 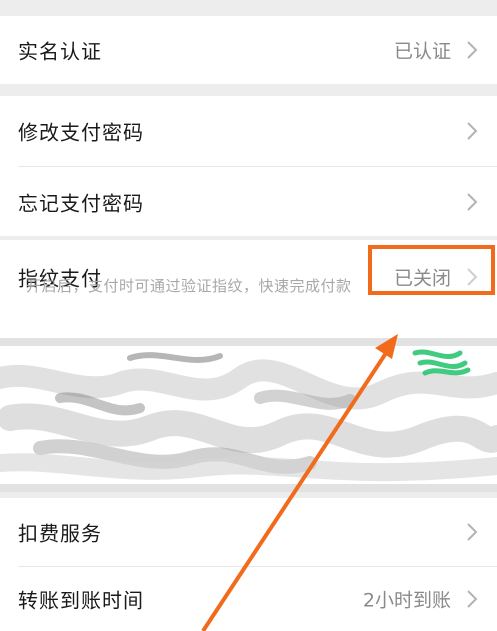 What do you see at coordinates (60, 51) in the screenshot?
I see `realname-label: 实名认证` at bounding box center [60, 51].